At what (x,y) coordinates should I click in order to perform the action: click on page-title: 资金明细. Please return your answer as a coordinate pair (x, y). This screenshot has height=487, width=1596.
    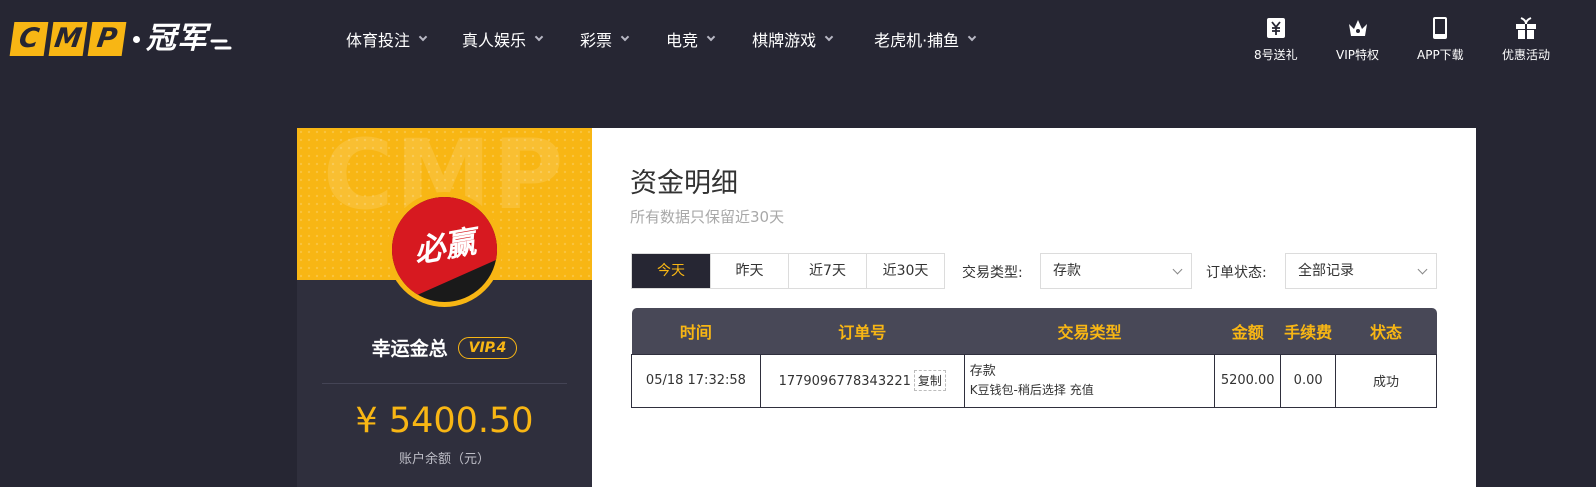
    Looking at the image, I should click on (684, 183).